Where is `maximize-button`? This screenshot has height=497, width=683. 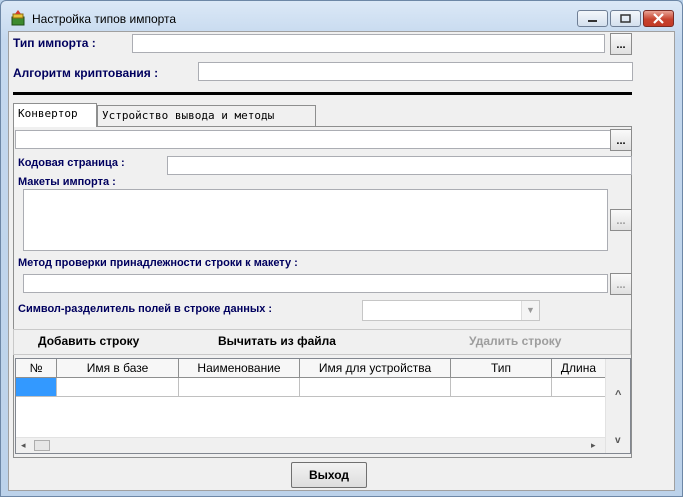
maximize-button is located at coordinates (625, 18).